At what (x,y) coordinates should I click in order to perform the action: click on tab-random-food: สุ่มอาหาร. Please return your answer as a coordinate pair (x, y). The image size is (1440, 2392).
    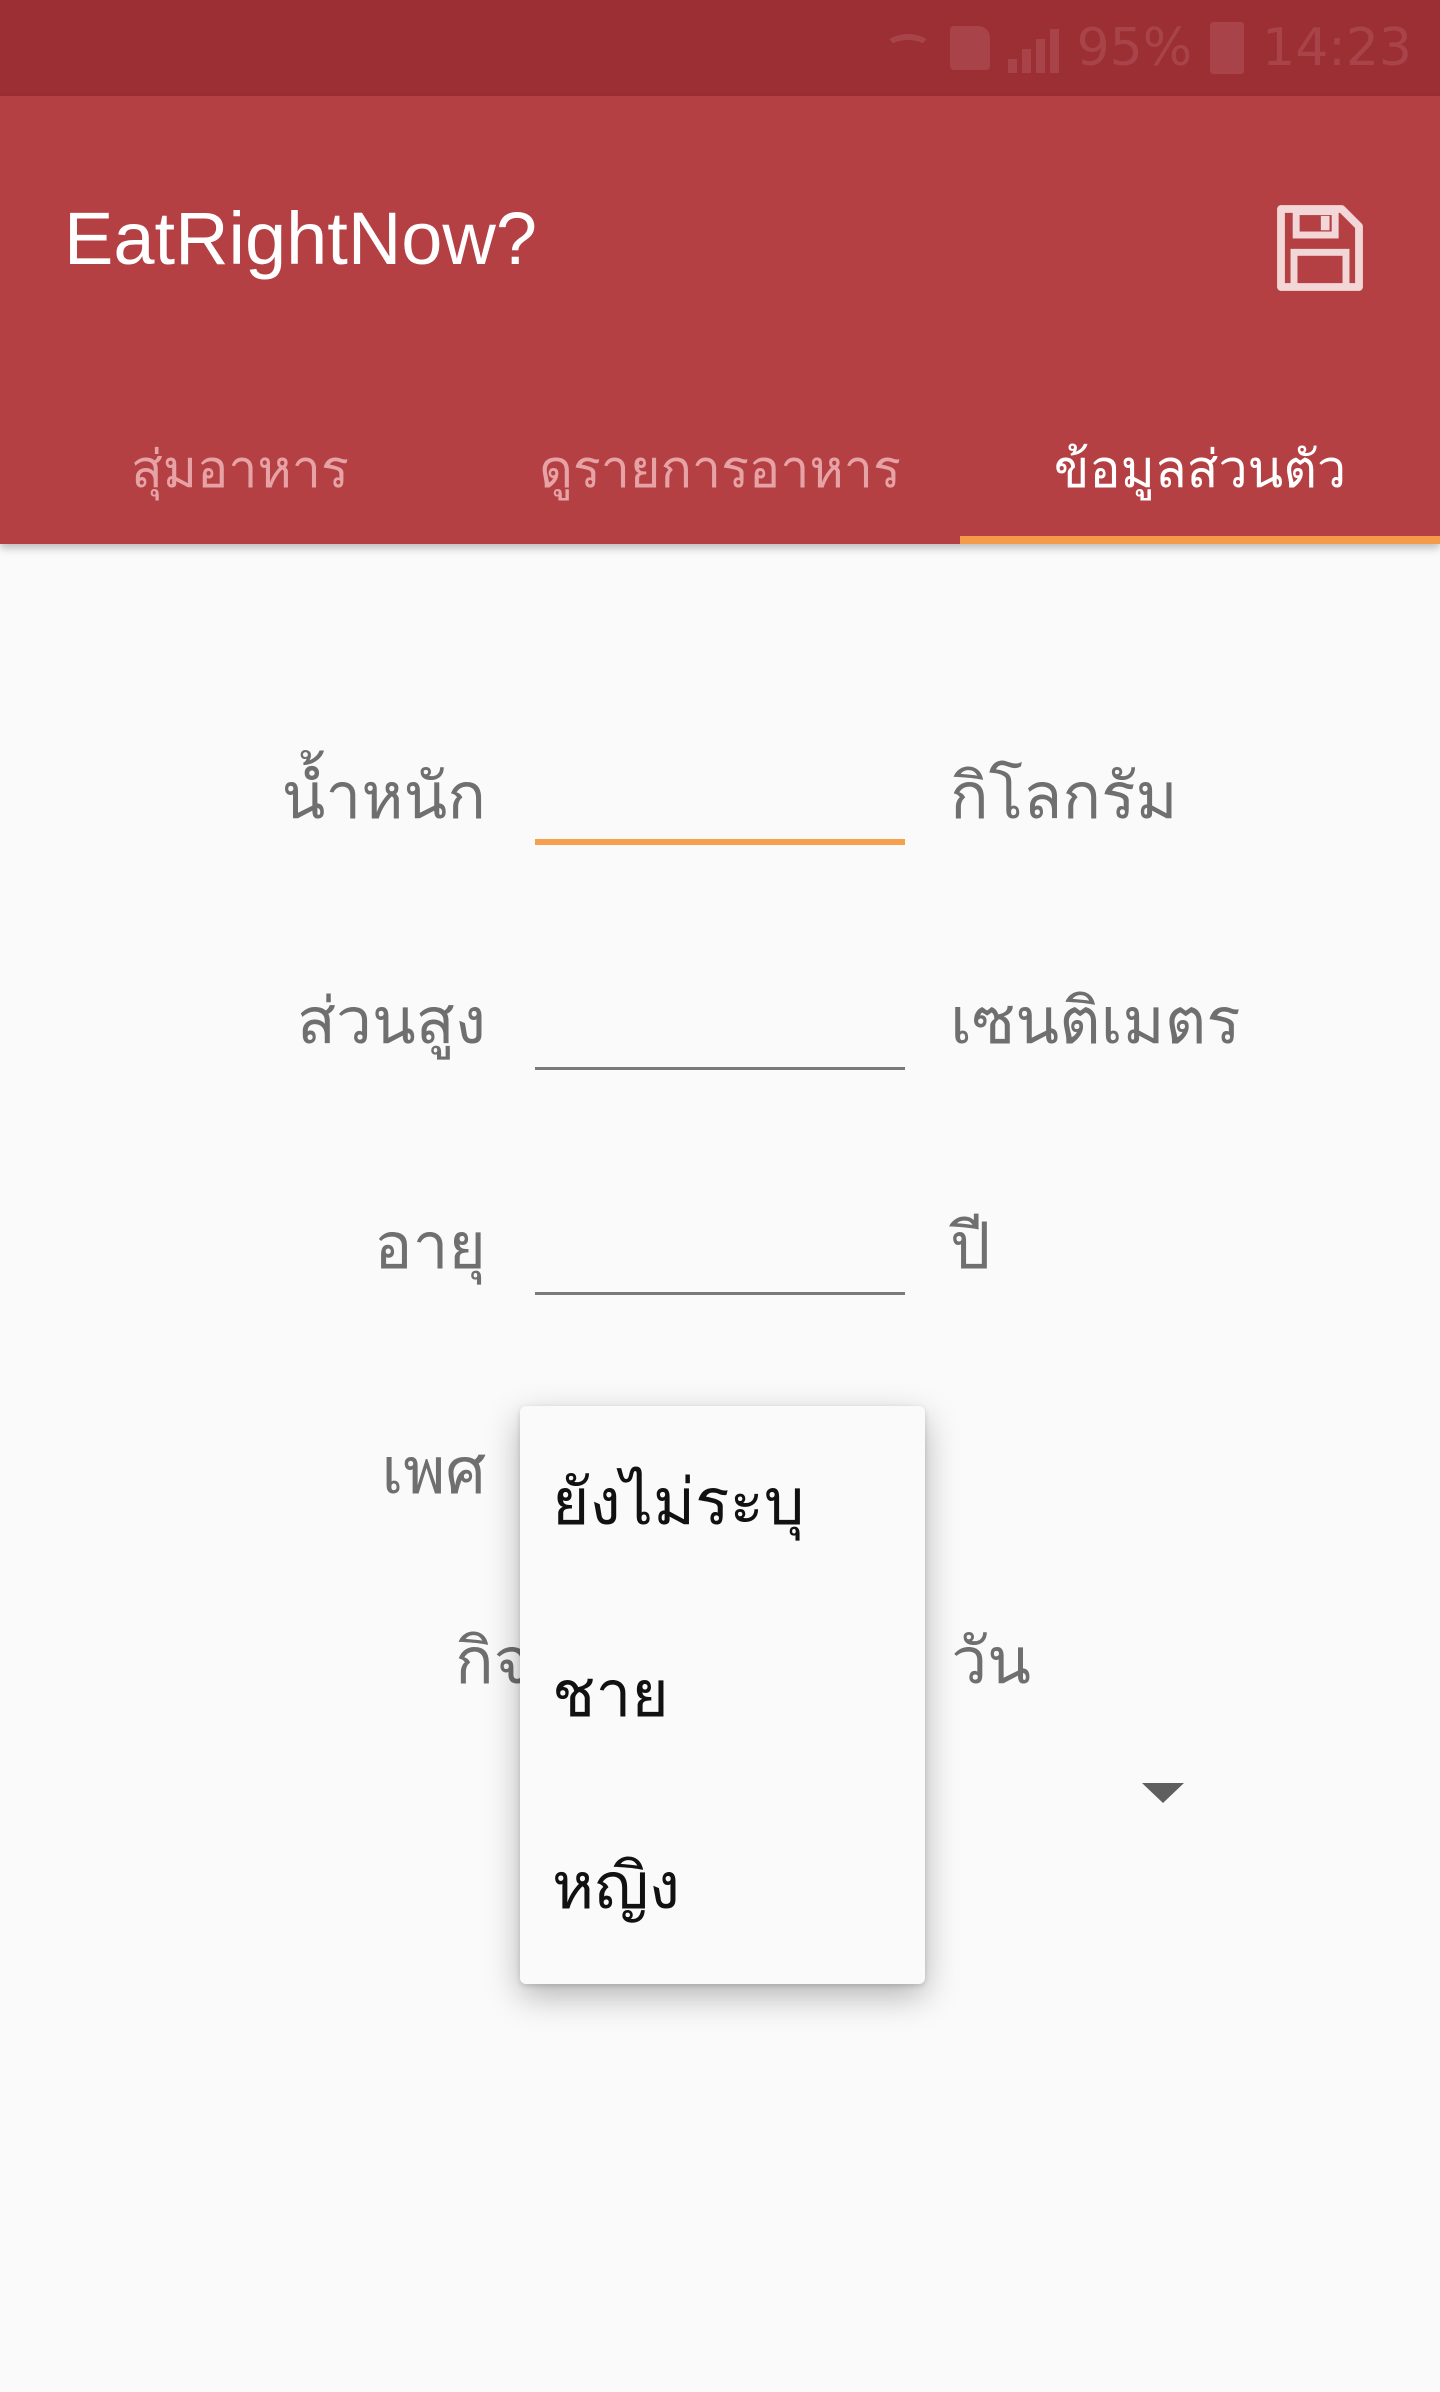
    Looking at the image, I should click on (240, 468).